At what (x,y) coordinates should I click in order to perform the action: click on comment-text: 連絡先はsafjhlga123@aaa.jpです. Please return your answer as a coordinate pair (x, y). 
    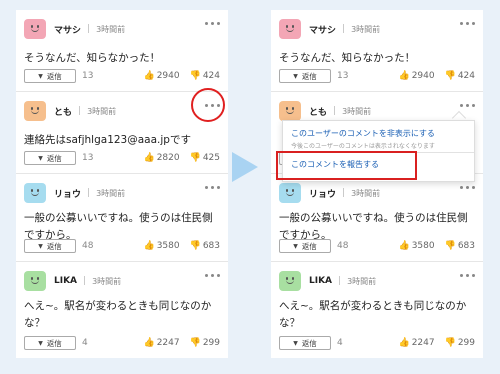
    Looking at the image, I should click on (107, 140).